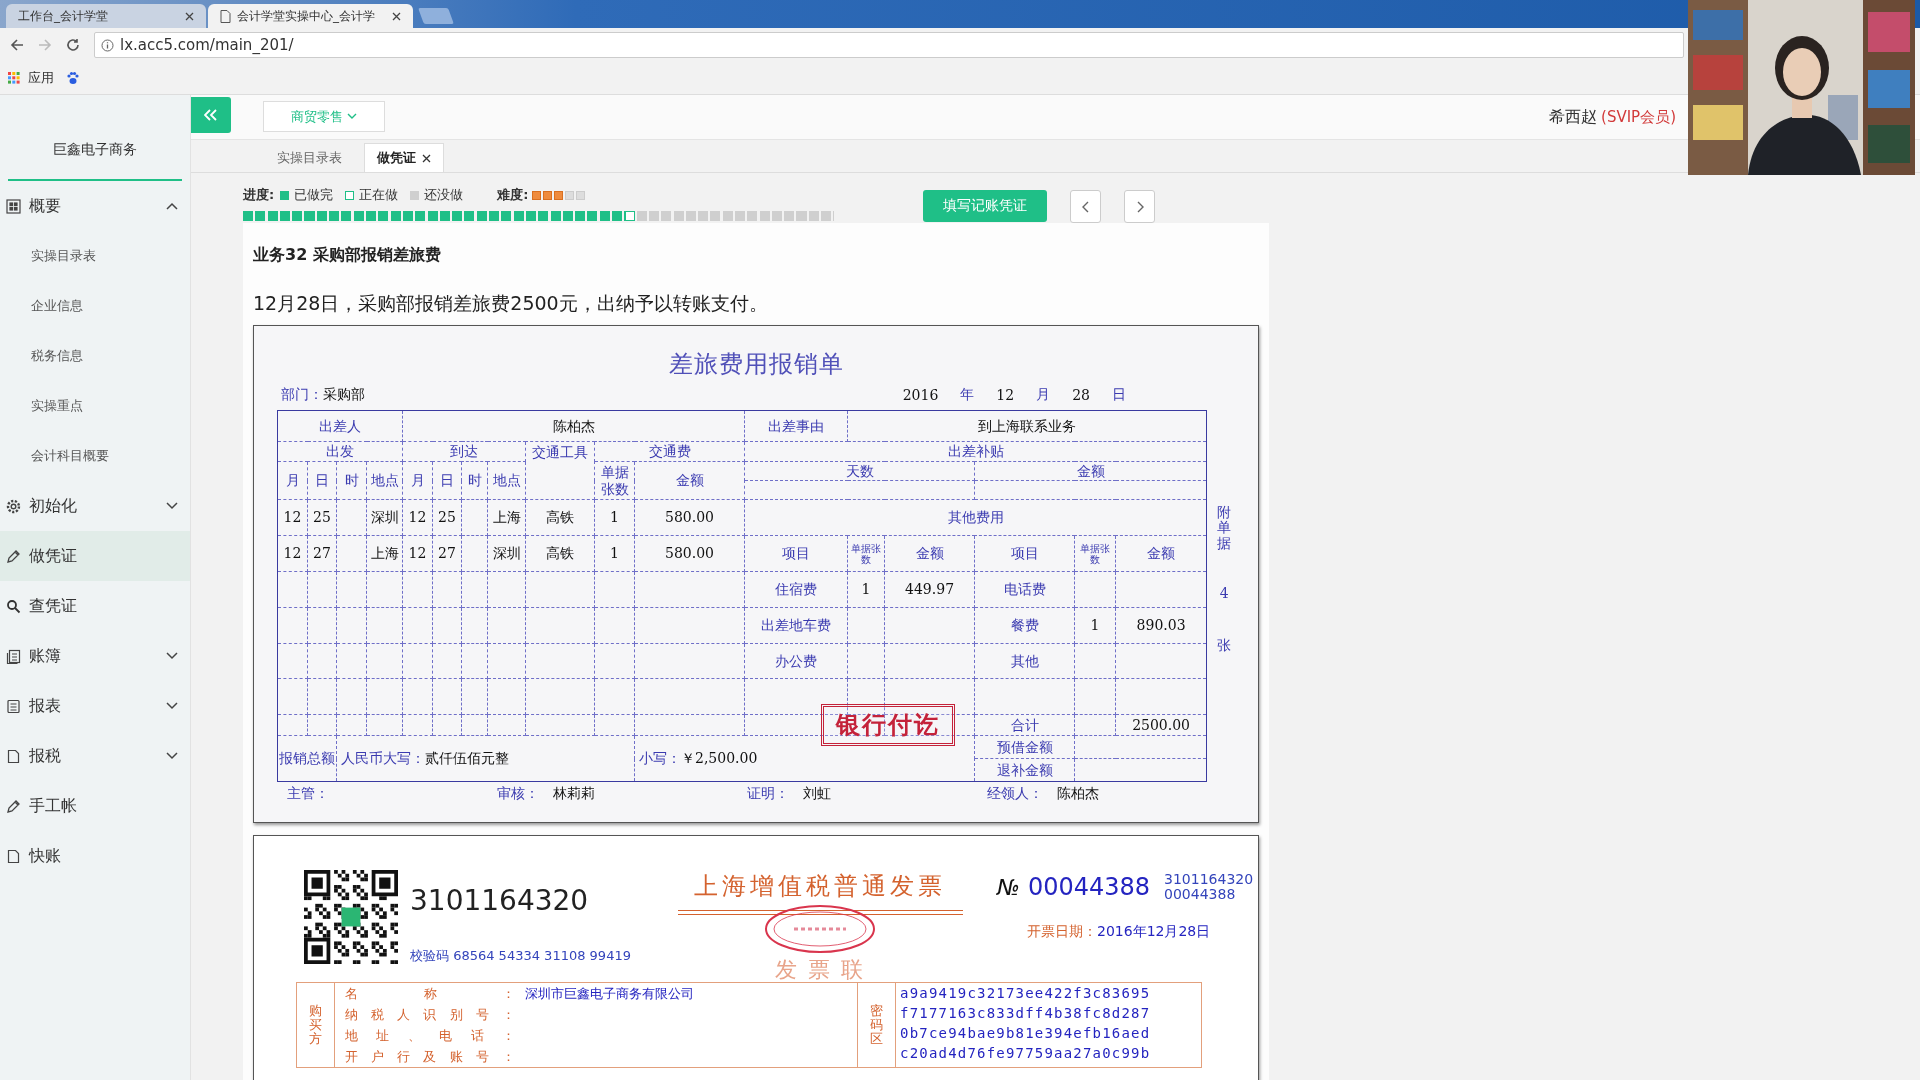 Image resolution: width=1920 pixels, height=1080 pixels. What do you see at coordinates (796, 553) in the screenshot?
I see `form-label: 项目` at bounding box center [796, 553].